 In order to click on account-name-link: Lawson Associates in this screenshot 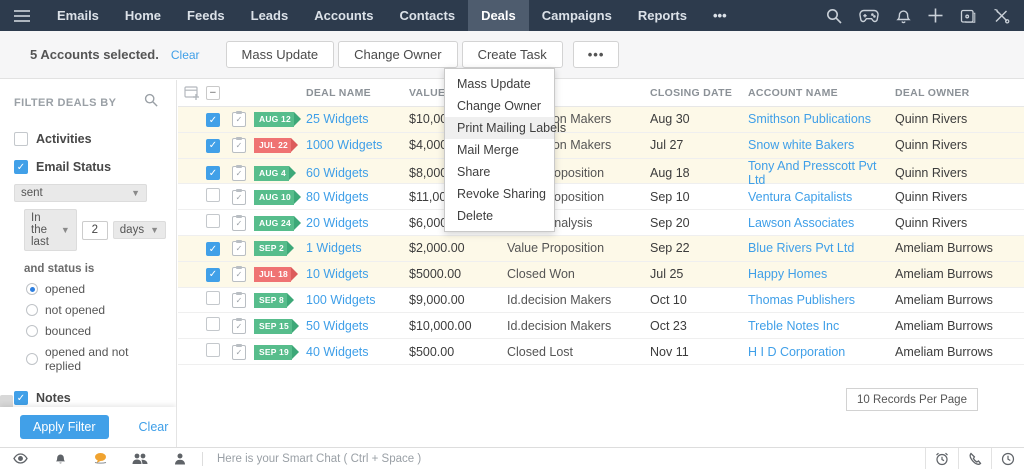, I will do `click(801, 223)`.